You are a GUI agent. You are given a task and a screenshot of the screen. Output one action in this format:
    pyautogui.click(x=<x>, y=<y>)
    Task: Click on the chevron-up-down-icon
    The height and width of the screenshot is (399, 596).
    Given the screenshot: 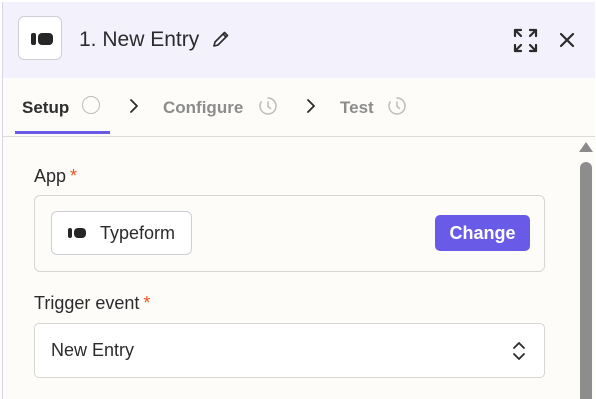 What is the action you would take?
    pyautogui.click(x=519, y=351)
    